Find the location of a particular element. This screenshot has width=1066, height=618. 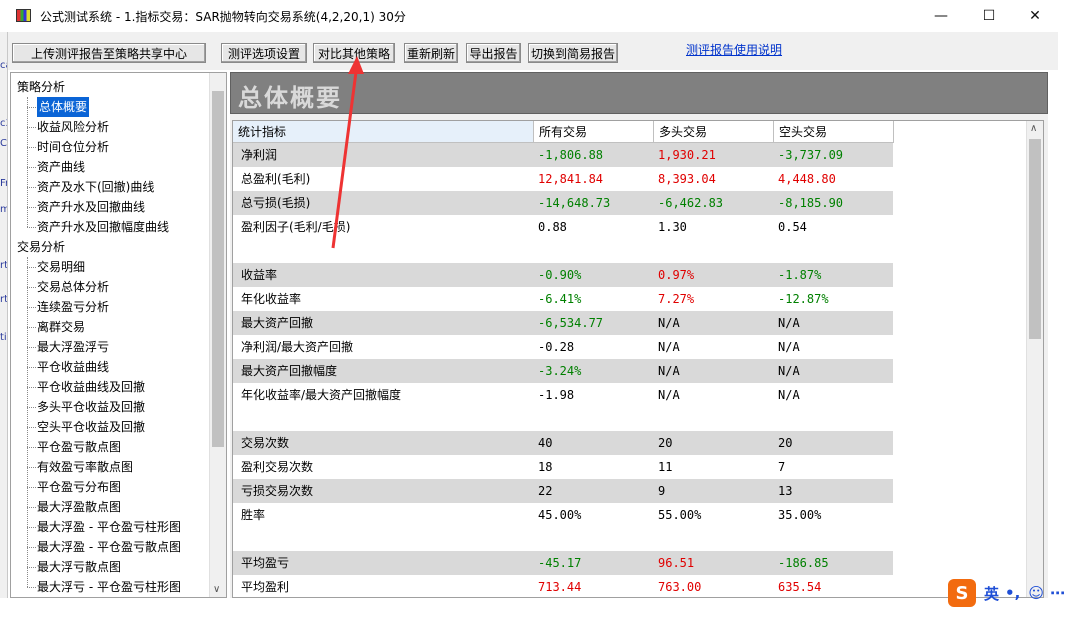

chevron-down-icon: ∨ is located at coordinates (216, 589).